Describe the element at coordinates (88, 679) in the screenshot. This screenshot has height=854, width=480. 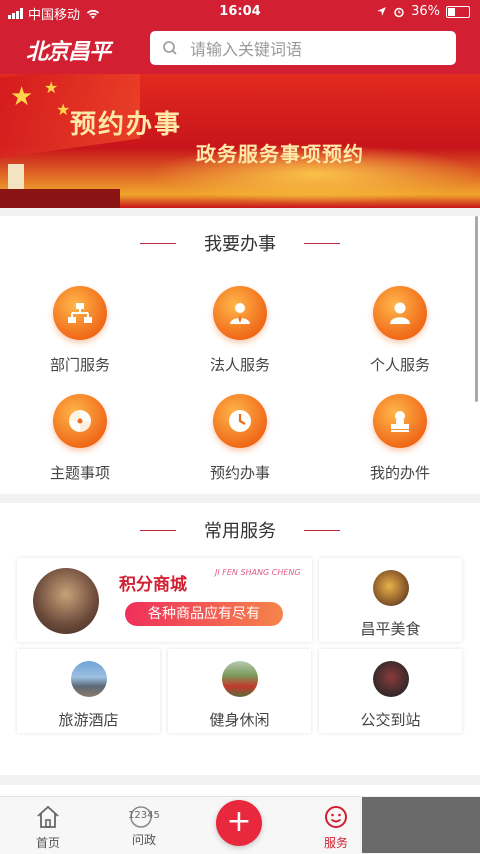
I see `travel-thumbnail` at that location.